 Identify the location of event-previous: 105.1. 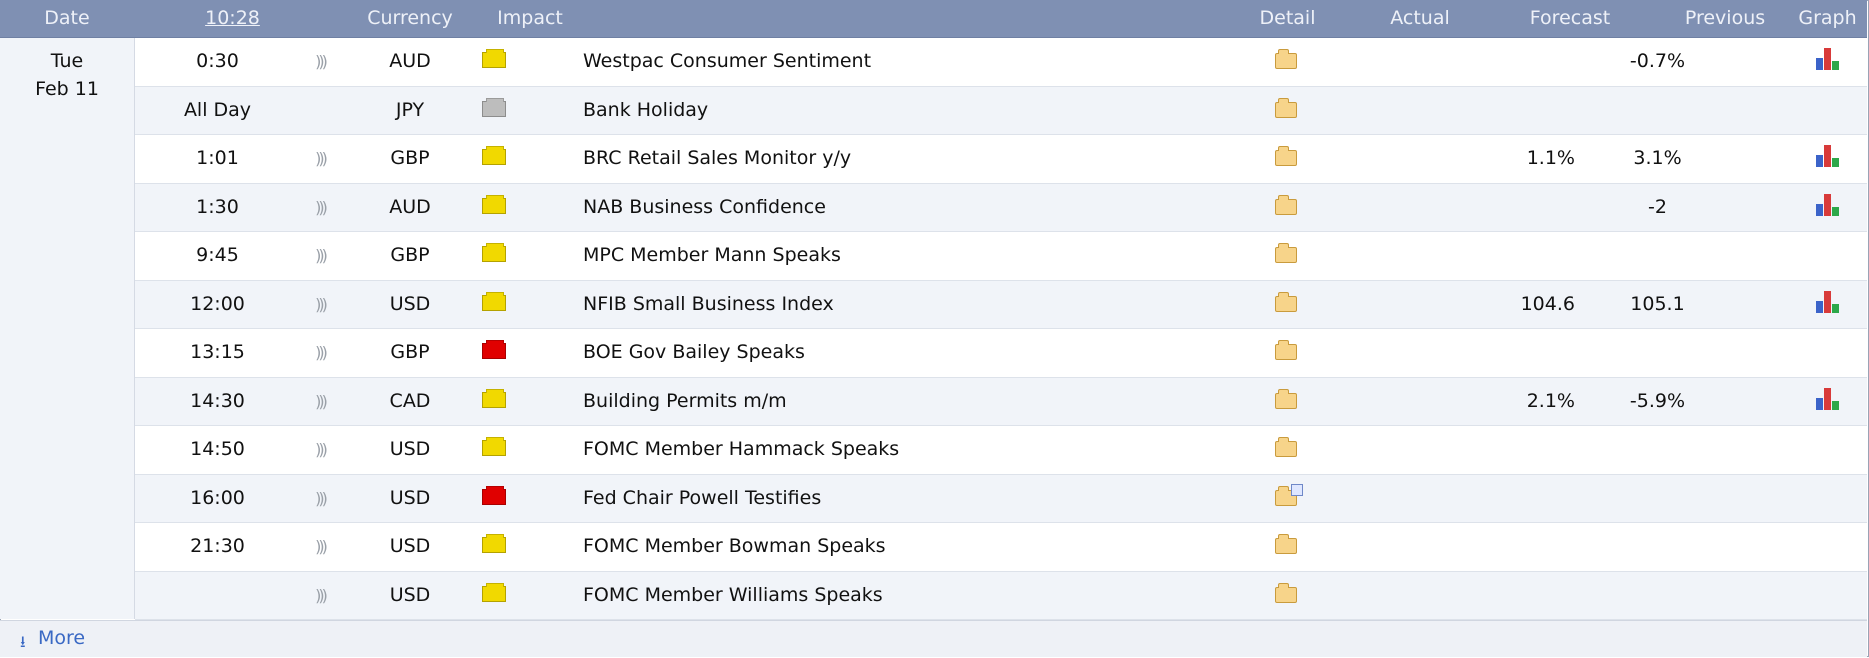
(1657, 303).